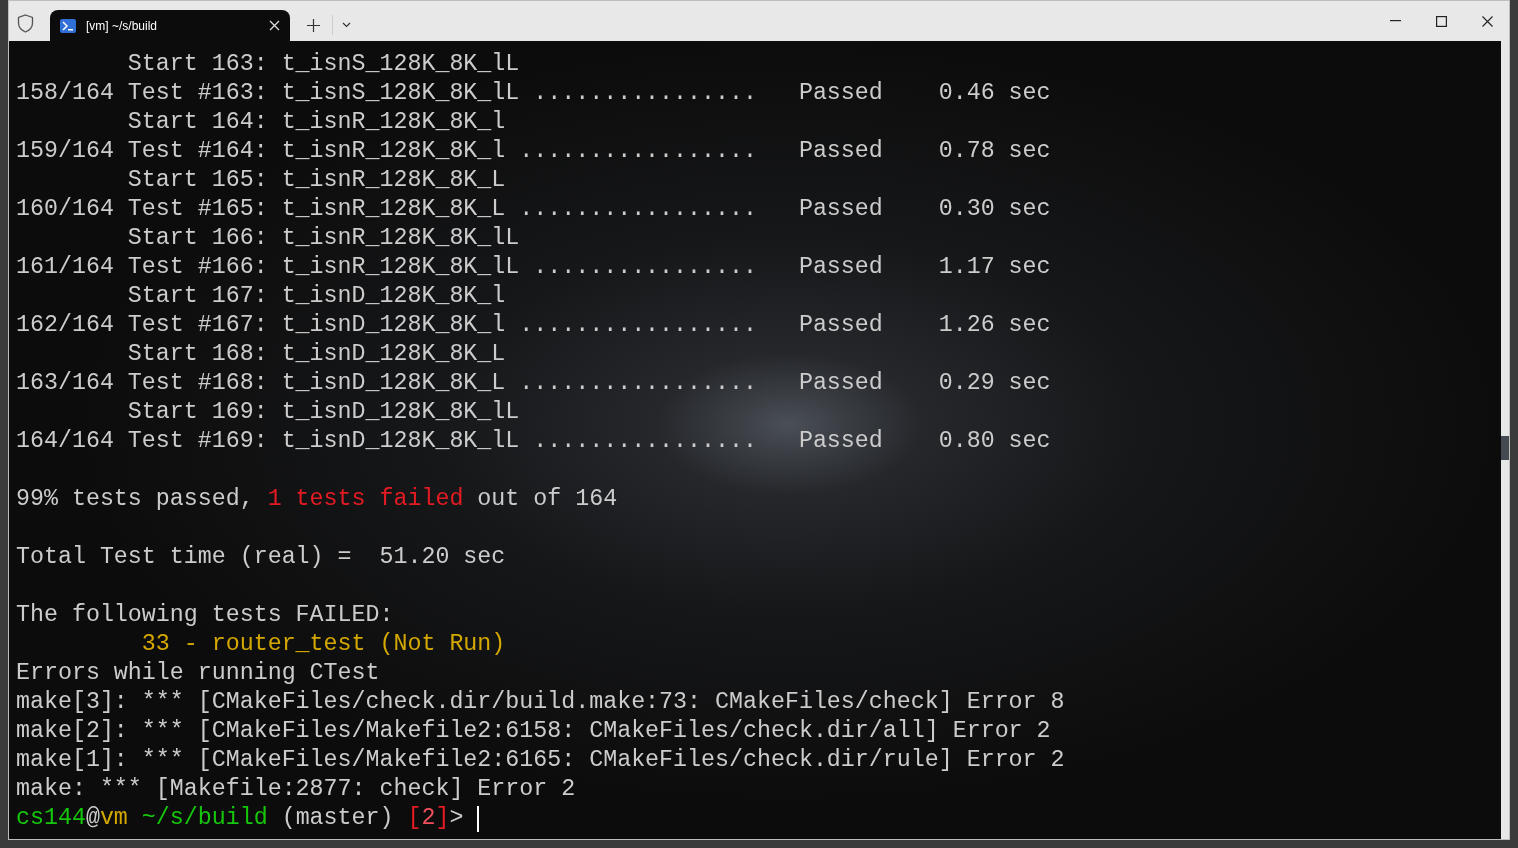 This screenshot has height=848, width=1518. What do you see at coordinates (457, 818) in the screenshot?
I see `terminal-text: >` at bounding box center [457, 818].